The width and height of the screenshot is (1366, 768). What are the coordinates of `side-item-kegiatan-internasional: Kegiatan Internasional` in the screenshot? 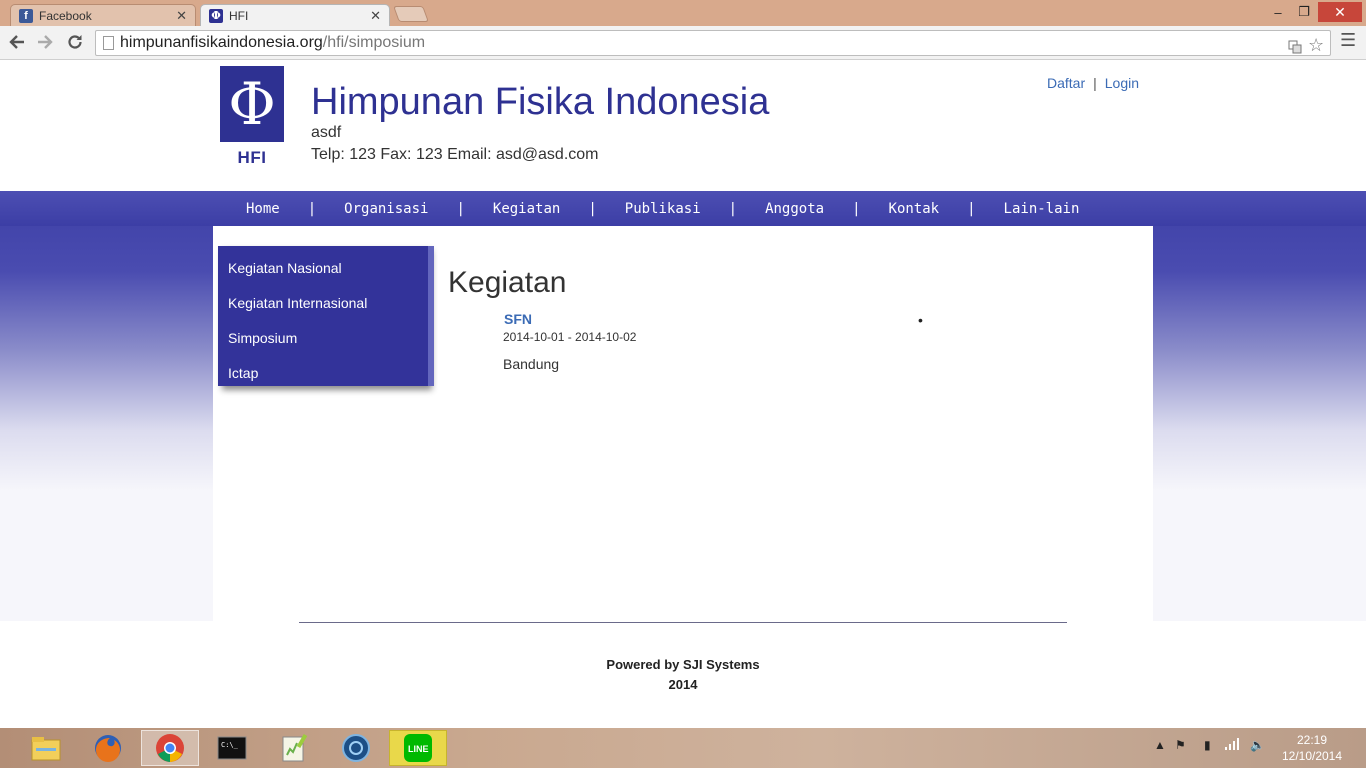 It's located at (323, 304).